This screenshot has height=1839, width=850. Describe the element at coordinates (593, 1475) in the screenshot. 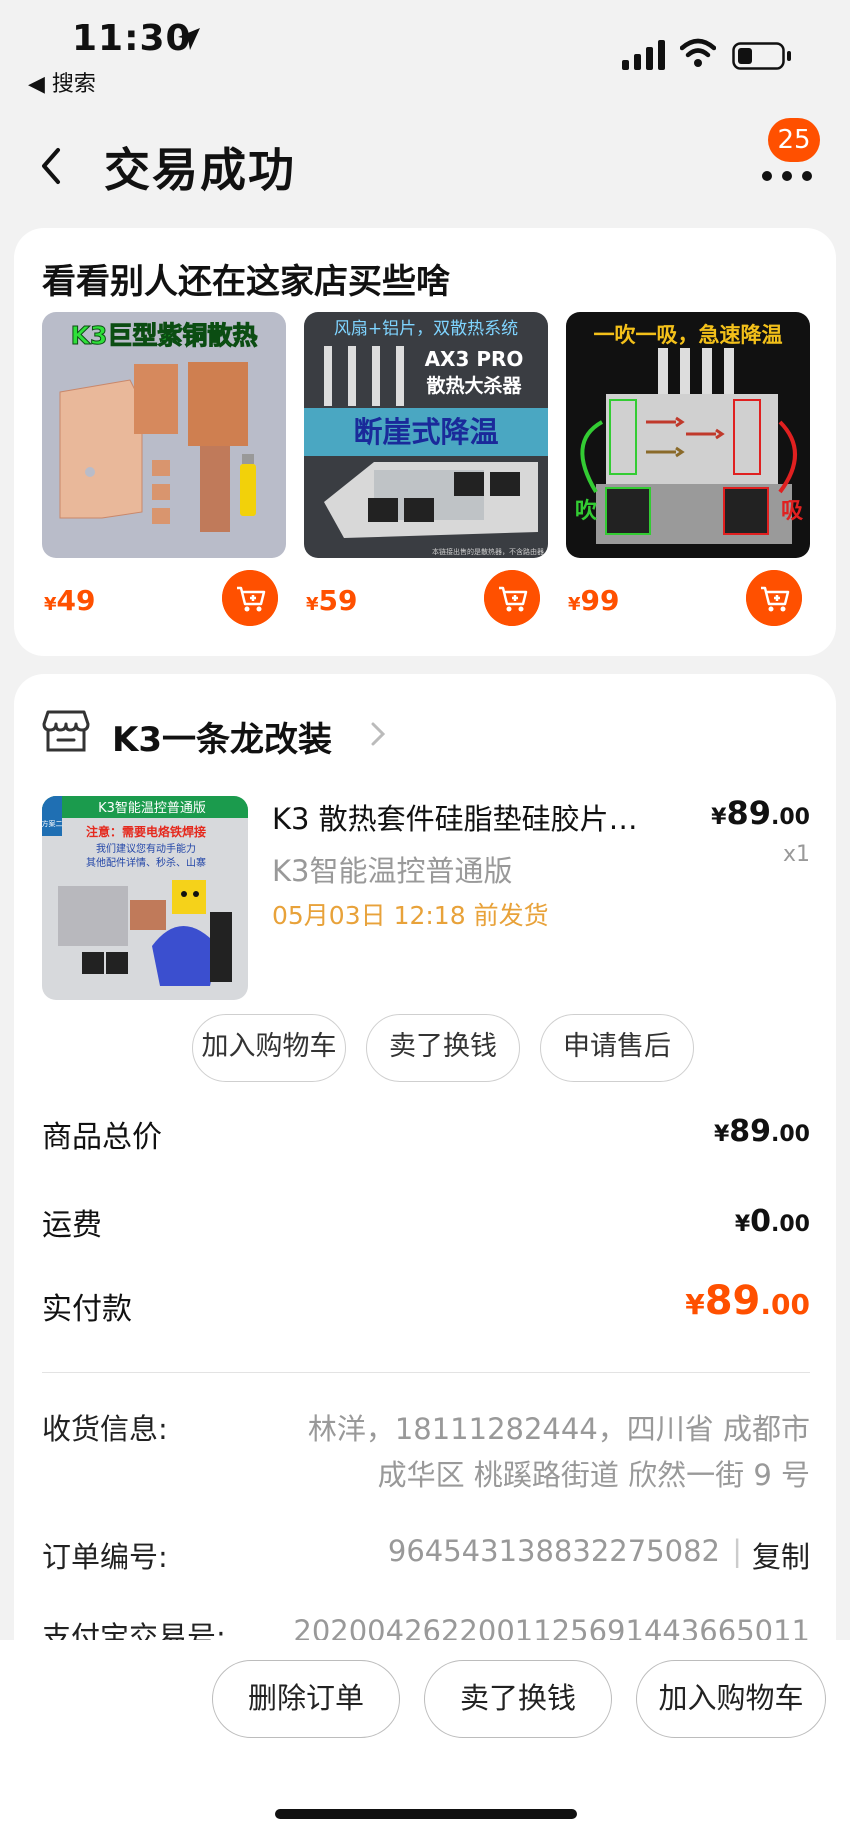

I see `address-line: 成华区 桃蹊路街道 欣然一街 9 号` at that location.